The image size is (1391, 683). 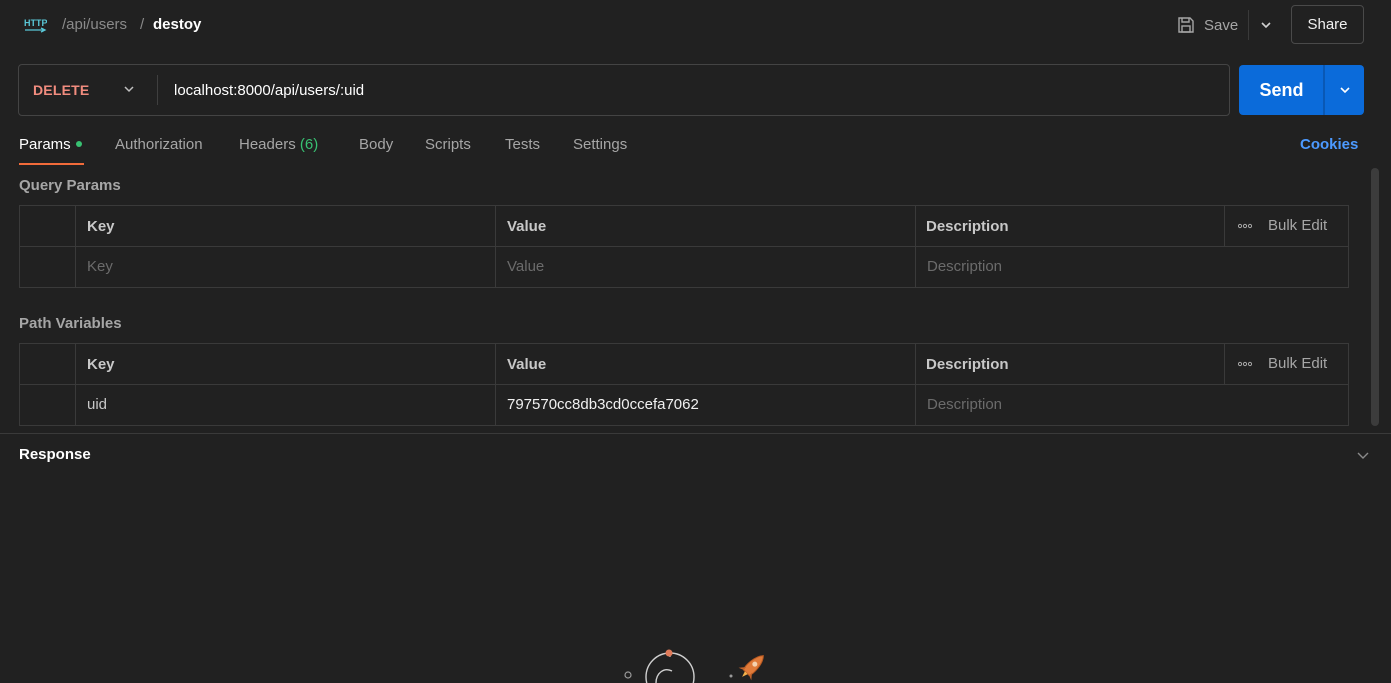 What do you see at coordinates (1186, 25) in the screenshot?
I see `save-icon` at bounding box center [1186, 25].